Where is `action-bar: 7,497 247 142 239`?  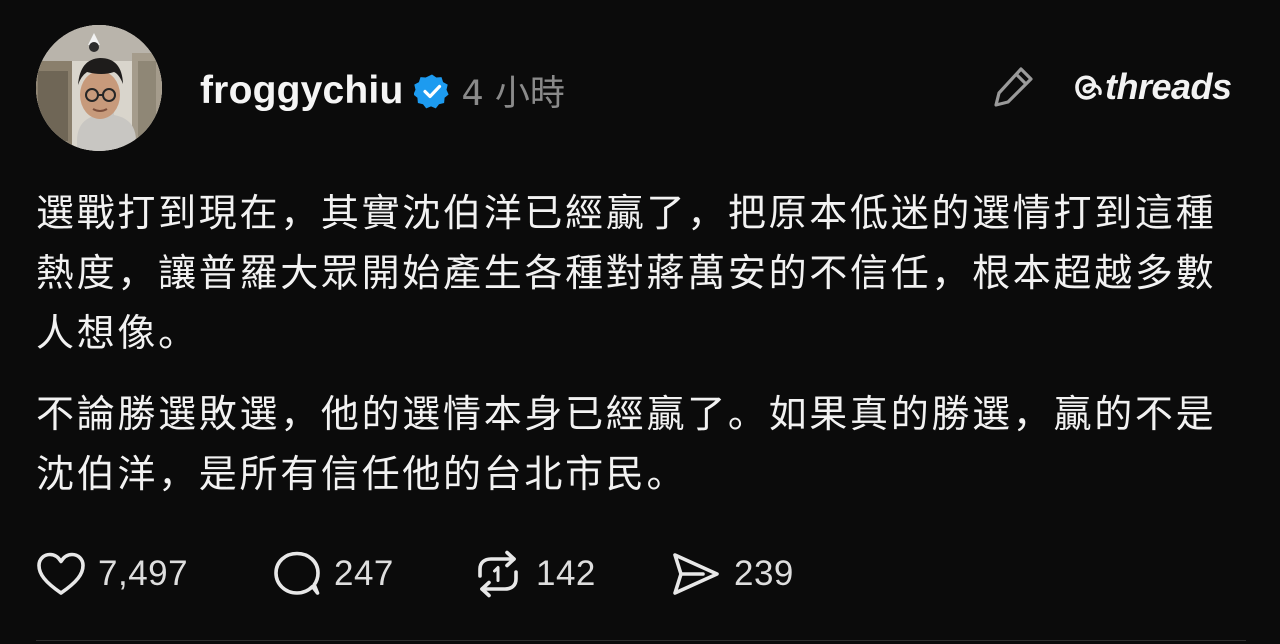
action-bar: 7,497 247 142 239 is located at coordinates (415, 574).